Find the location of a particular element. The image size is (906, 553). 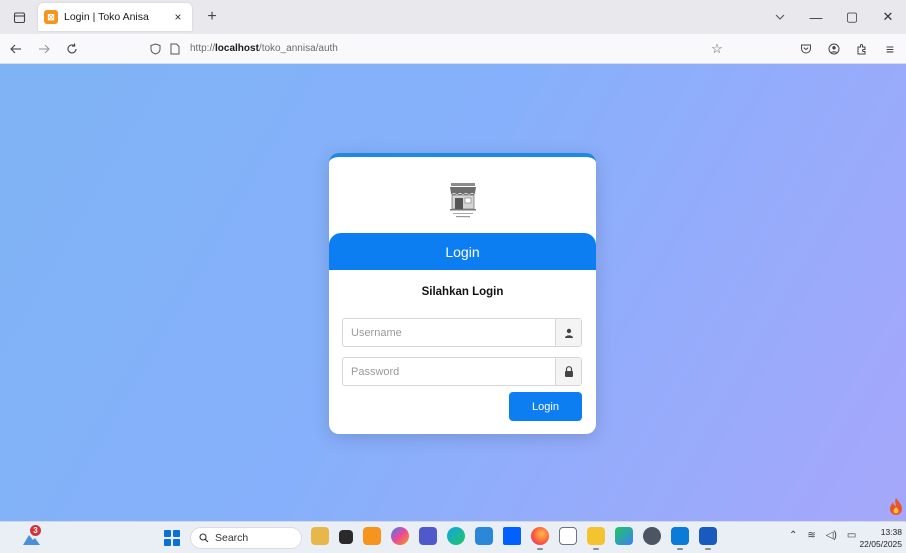

password-group is located at coordinates (462, 371).